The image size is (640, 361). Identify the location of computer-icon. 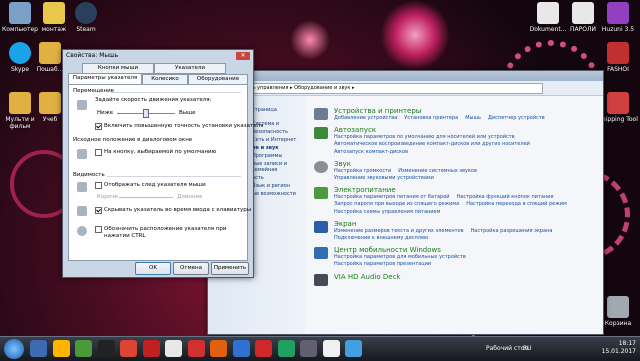
(20, 13).